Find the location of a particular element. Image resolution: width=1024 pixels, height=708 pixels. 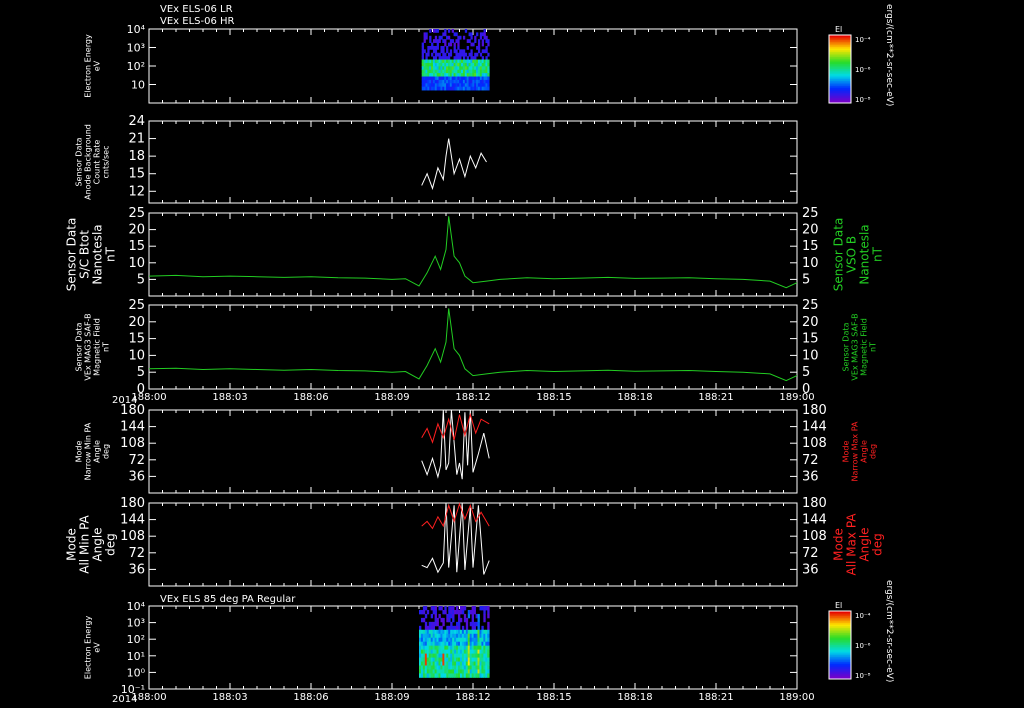

y-axis-label-right-line: VEx MAG3 SAF-B is located at coordinates (855, 346).